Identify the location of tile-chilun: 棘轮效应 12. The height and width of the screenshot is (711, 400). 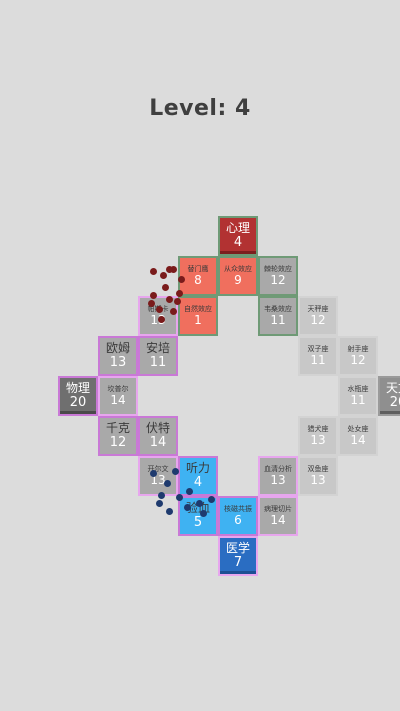
(278, 276).